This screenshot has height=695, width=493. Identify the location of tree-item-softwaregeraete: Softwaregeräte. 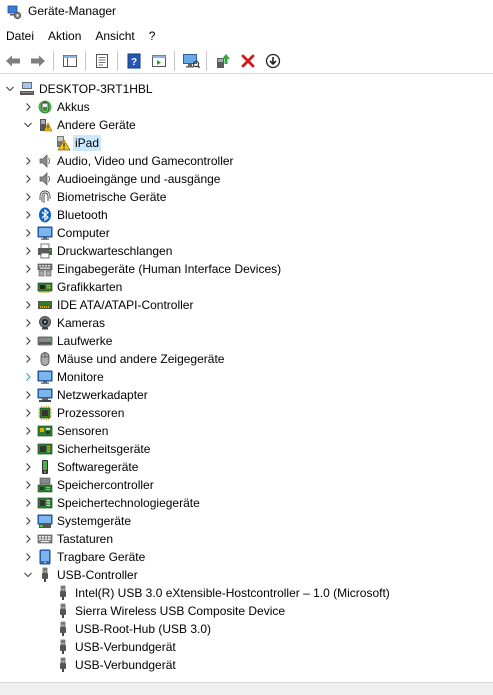
(246, 467).